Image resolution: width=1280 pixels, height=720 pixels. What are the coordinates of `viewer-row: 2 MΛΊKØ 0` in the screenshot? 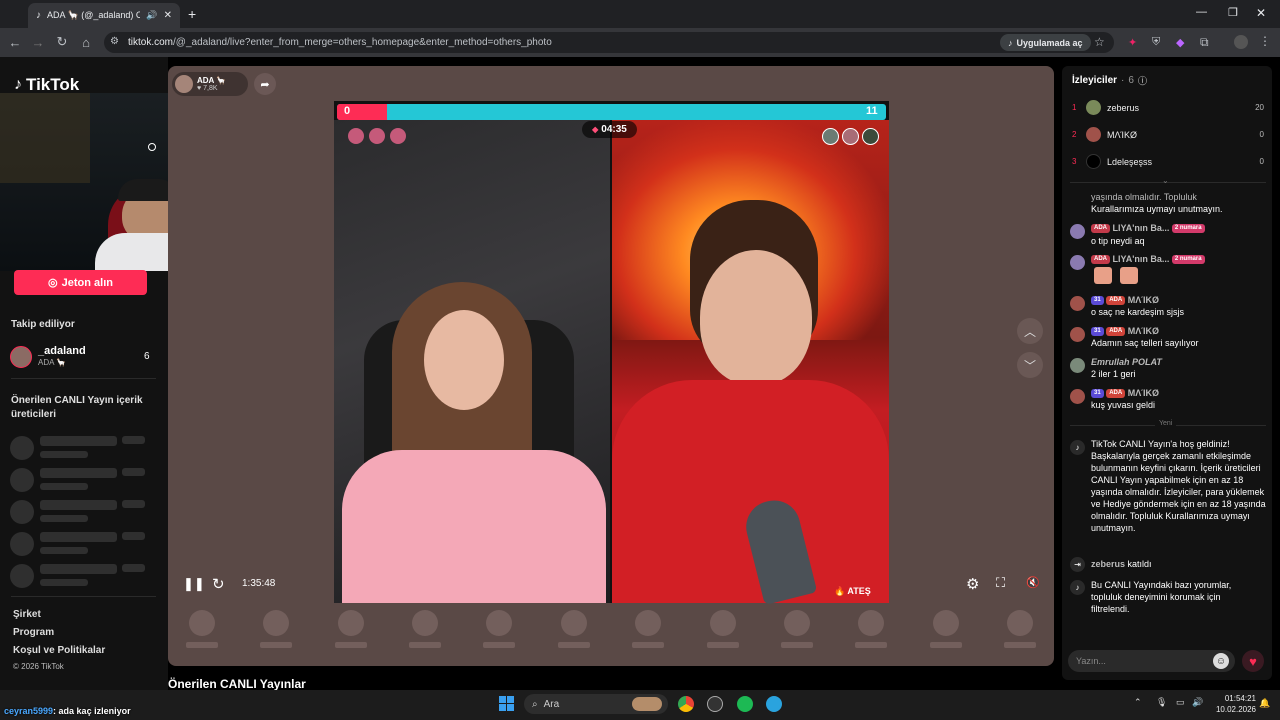 It's located at (1168, 134).